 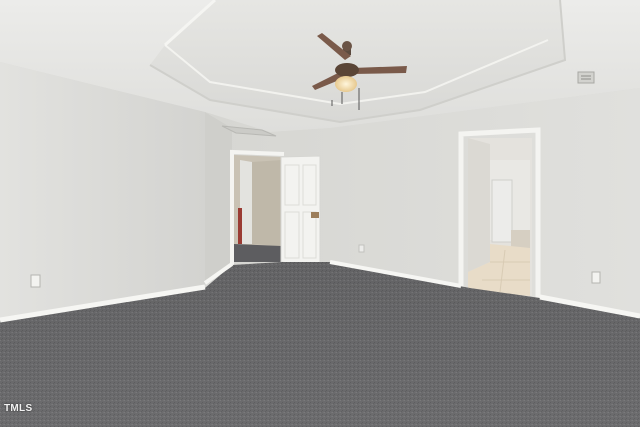 What do you see at coordinates (586, 77) in the screenshot?
I see `ceiling-vent-right` at bounding box center [586, 77].